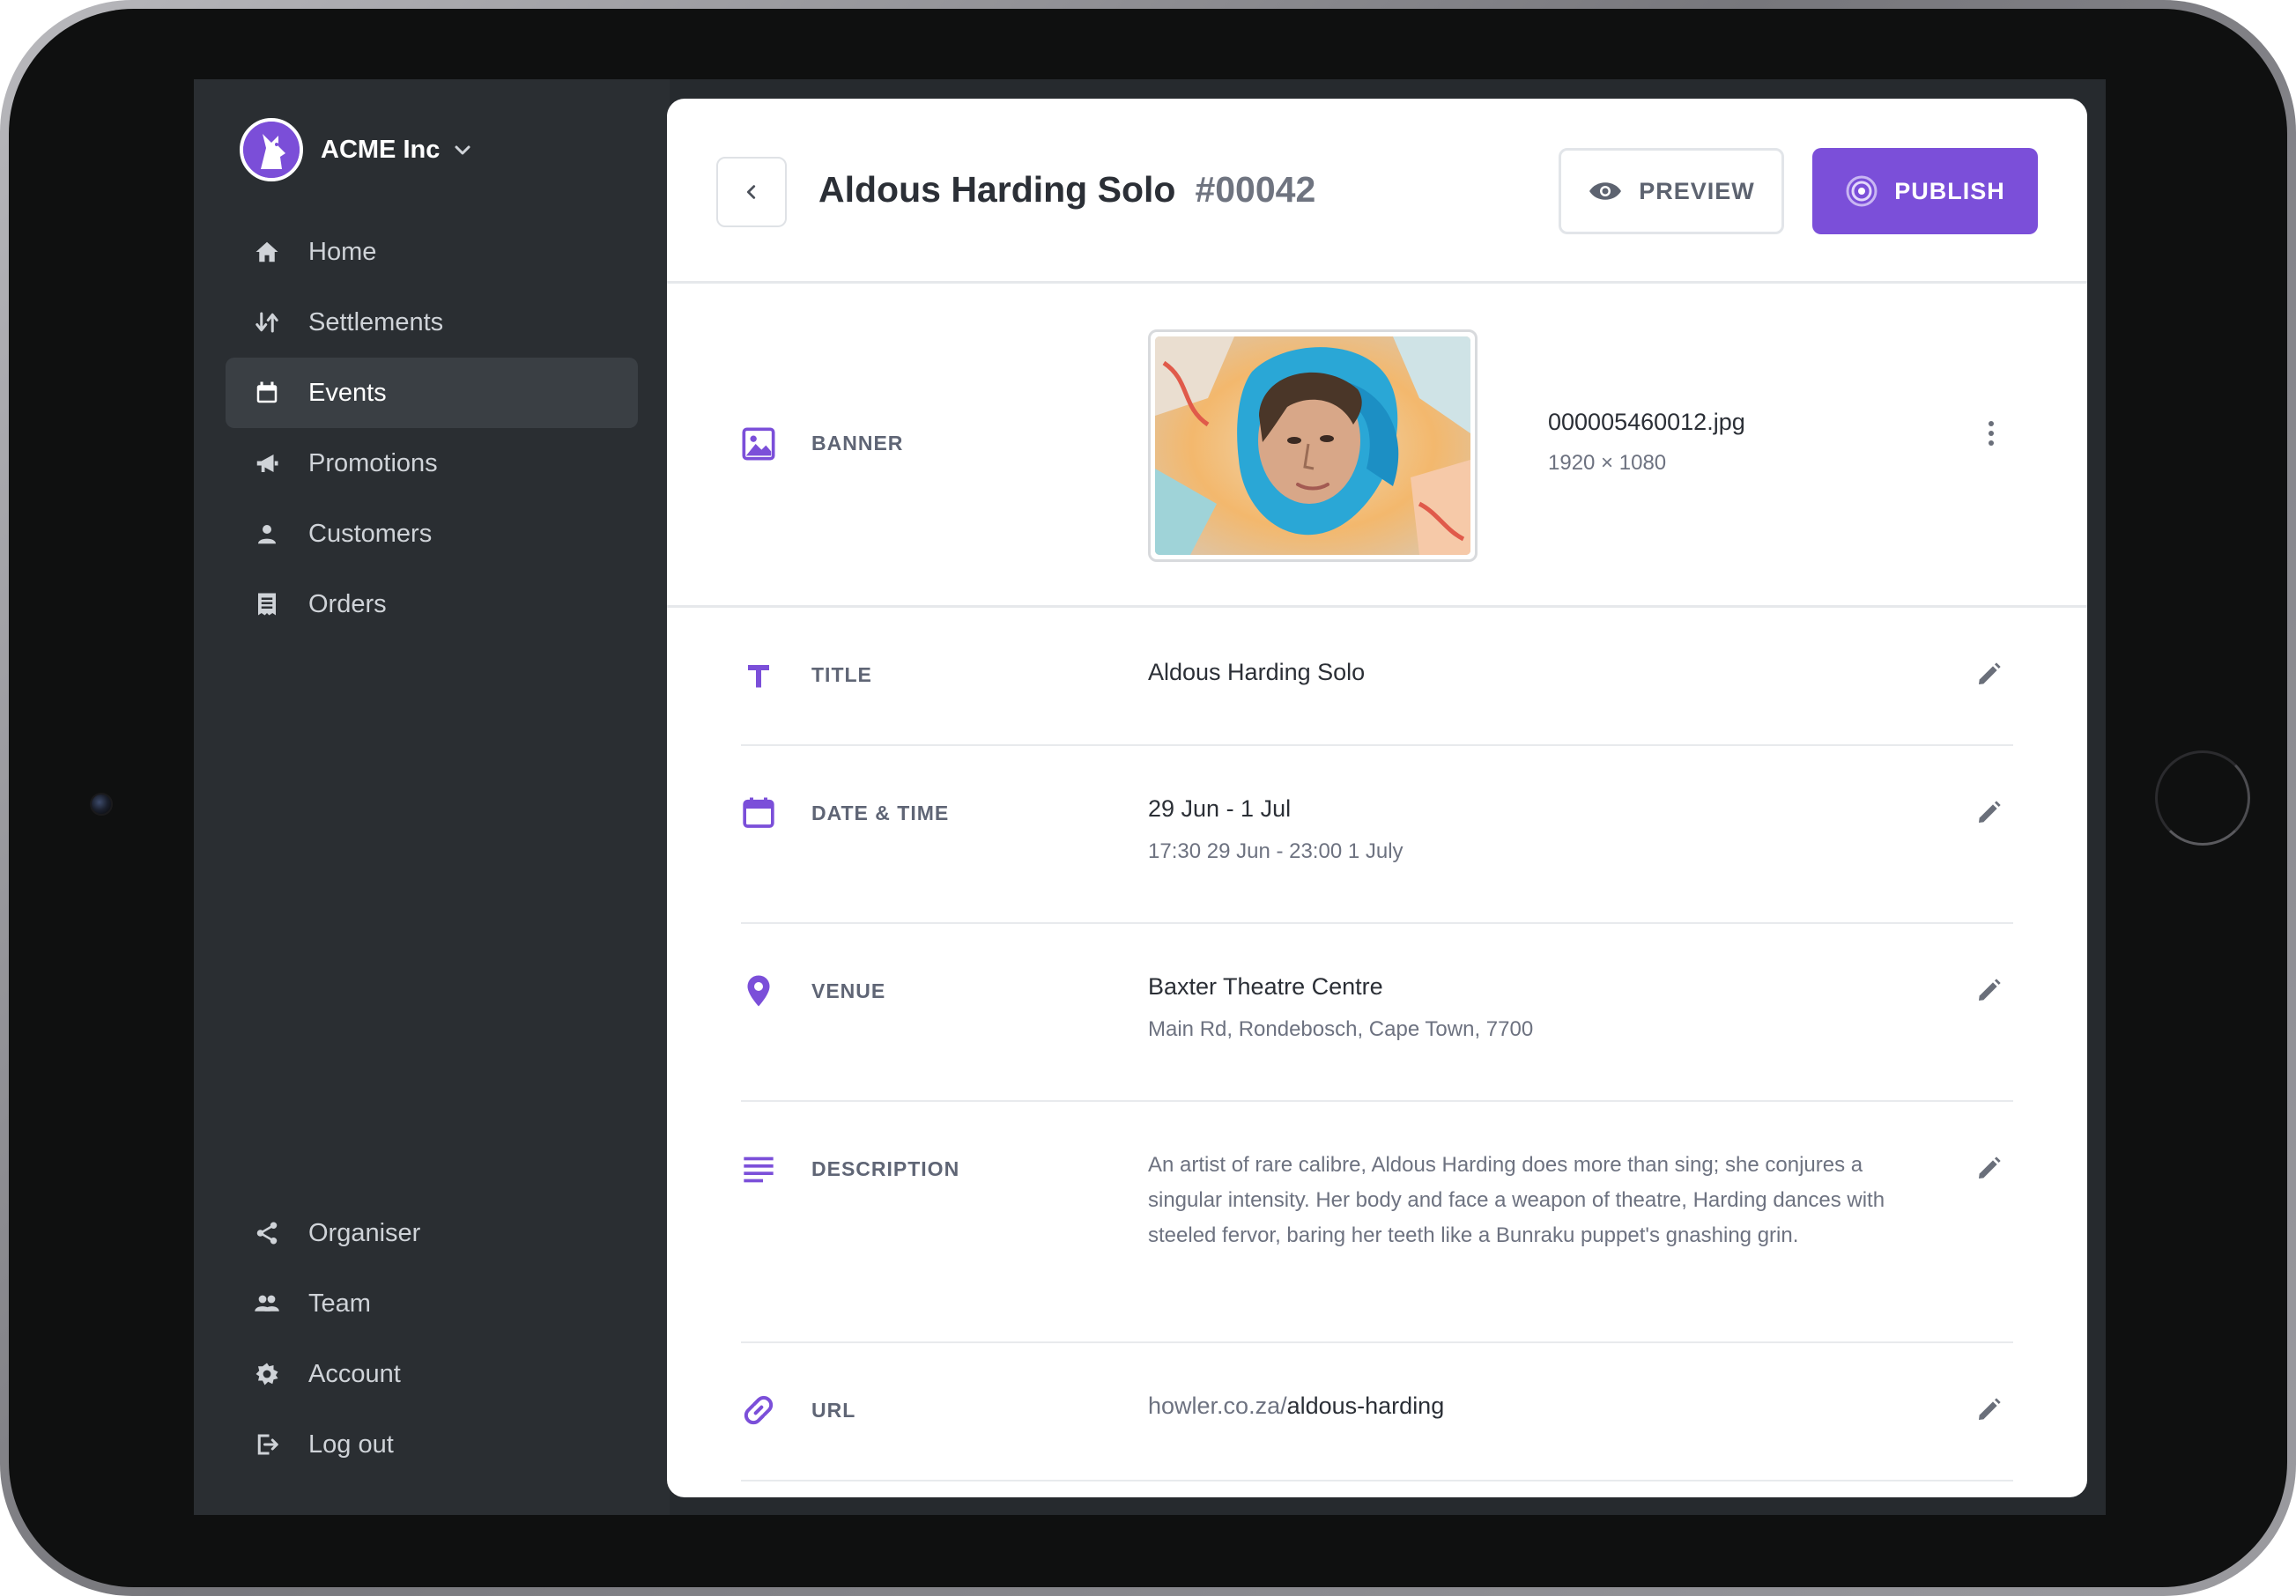 Image resolution: width=2296 pixels, height=1596 pixels. I want to click on back-button, so click(751, 192).